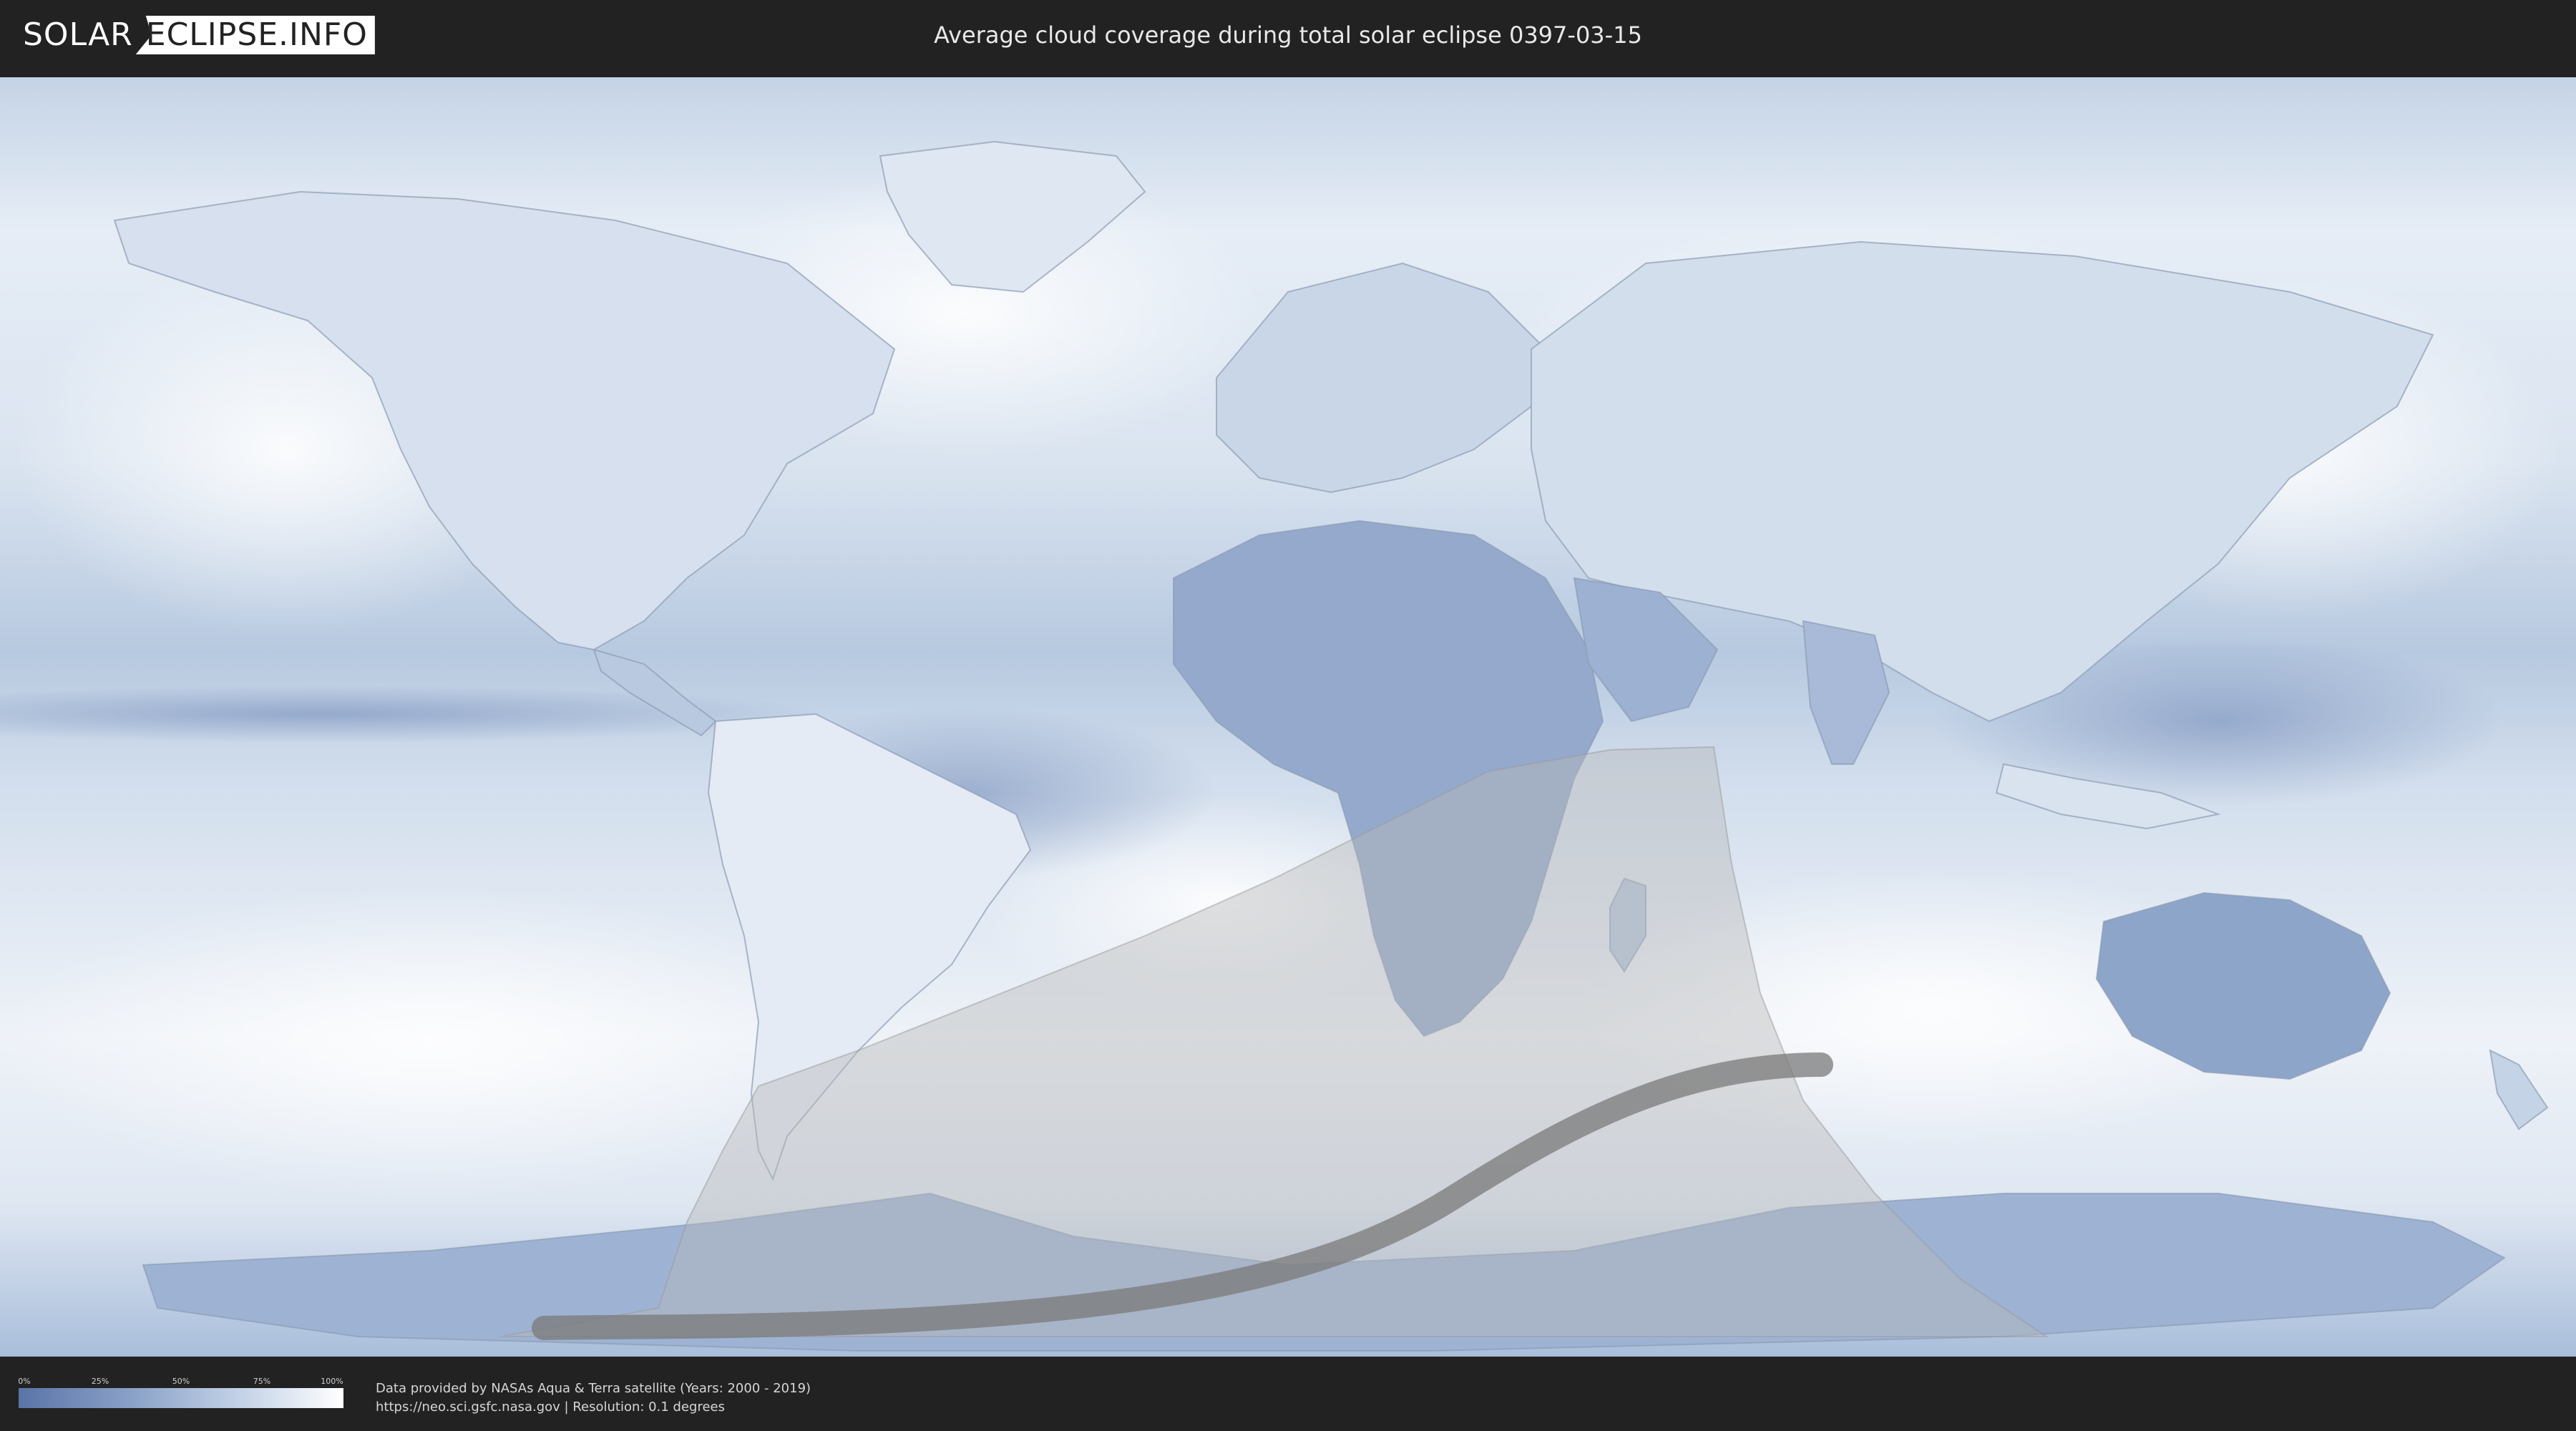 Image resolution: width=2576 pixels, height=1431 pixels. What do you see at coordinates (332, 1382) in the screenshot?
I see `legend-tick-100: 100%` at bounding box center [332, 1382].